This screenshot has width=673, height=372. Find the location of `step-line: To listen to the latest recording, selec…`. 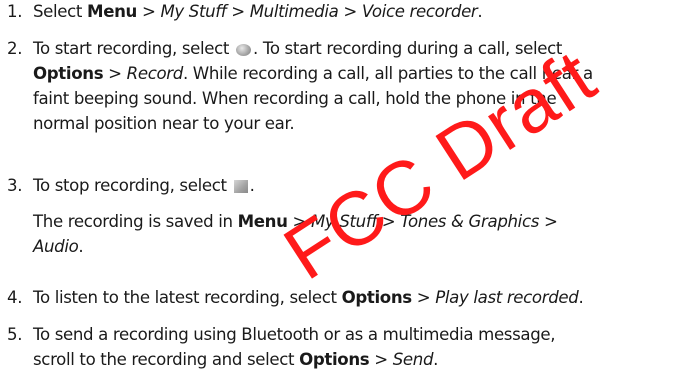

step-line: To listen to the latest recording, selec… is located at coordinates (308, 297).